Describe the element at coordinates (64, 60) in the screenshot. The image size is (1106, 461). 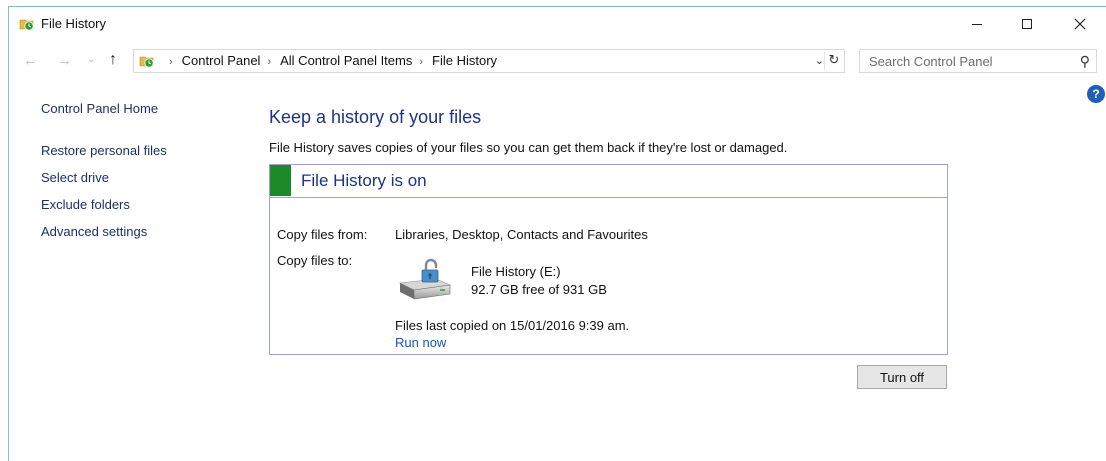
I see `forward-arrow-icon: →` at that location.